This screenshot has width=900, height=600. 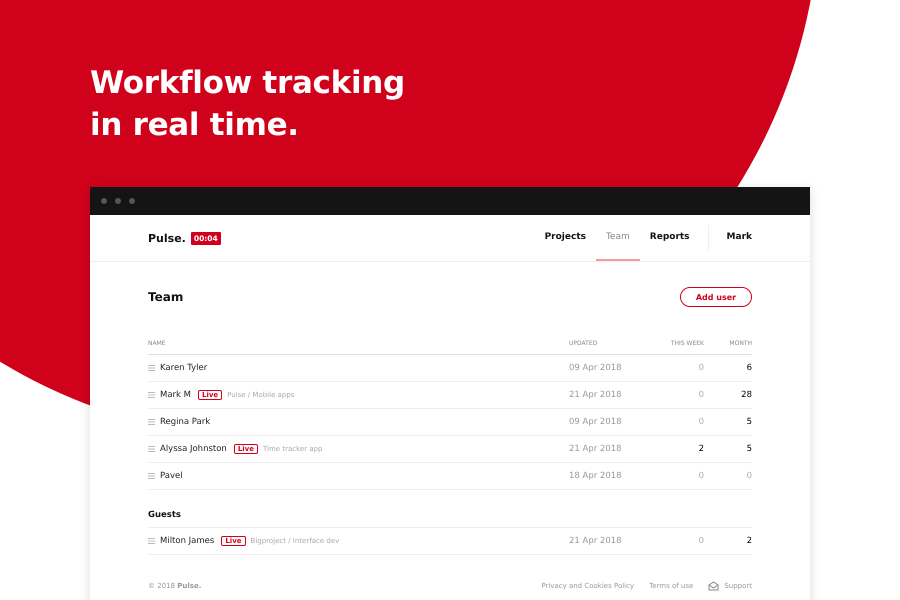 I want to click on user-menu: Mark, so click(x=730, y=238).